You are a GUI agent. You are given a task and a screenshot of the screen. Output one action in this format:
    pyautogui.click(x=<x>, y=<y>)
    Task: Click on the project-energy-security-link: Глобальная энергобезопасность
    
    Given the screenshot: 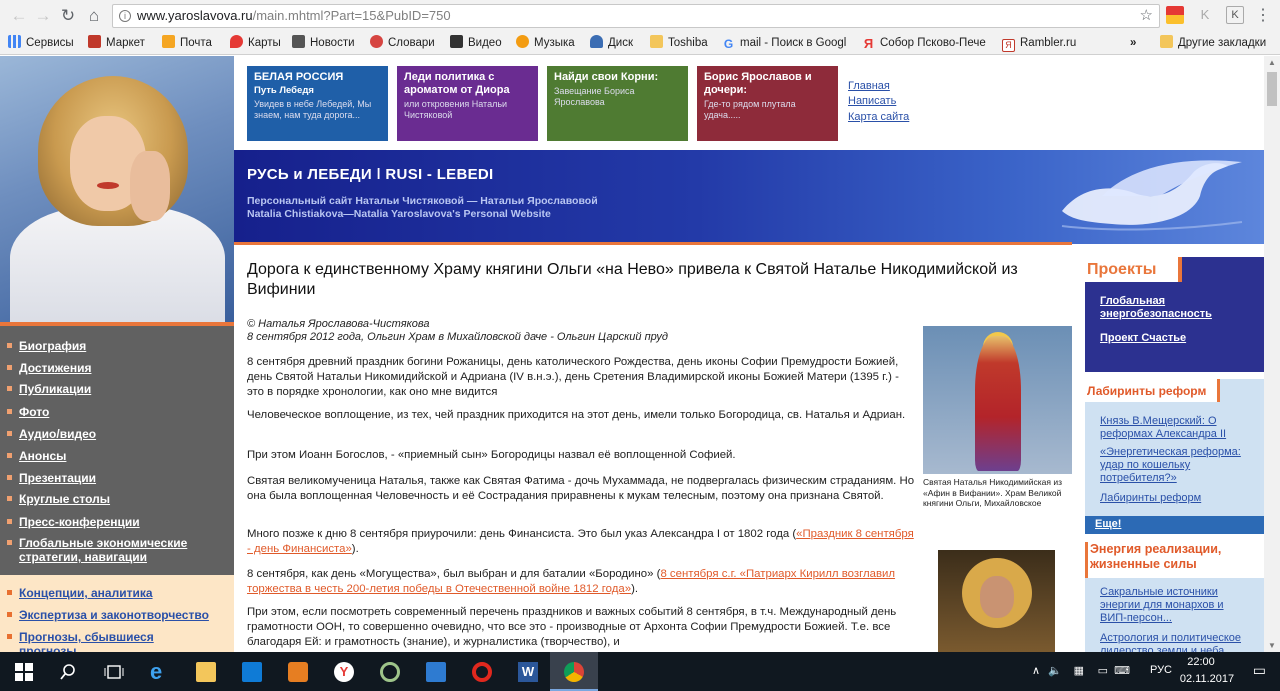 What is the action you would take?
    pyautogui.click(x=1175, y=308)
    